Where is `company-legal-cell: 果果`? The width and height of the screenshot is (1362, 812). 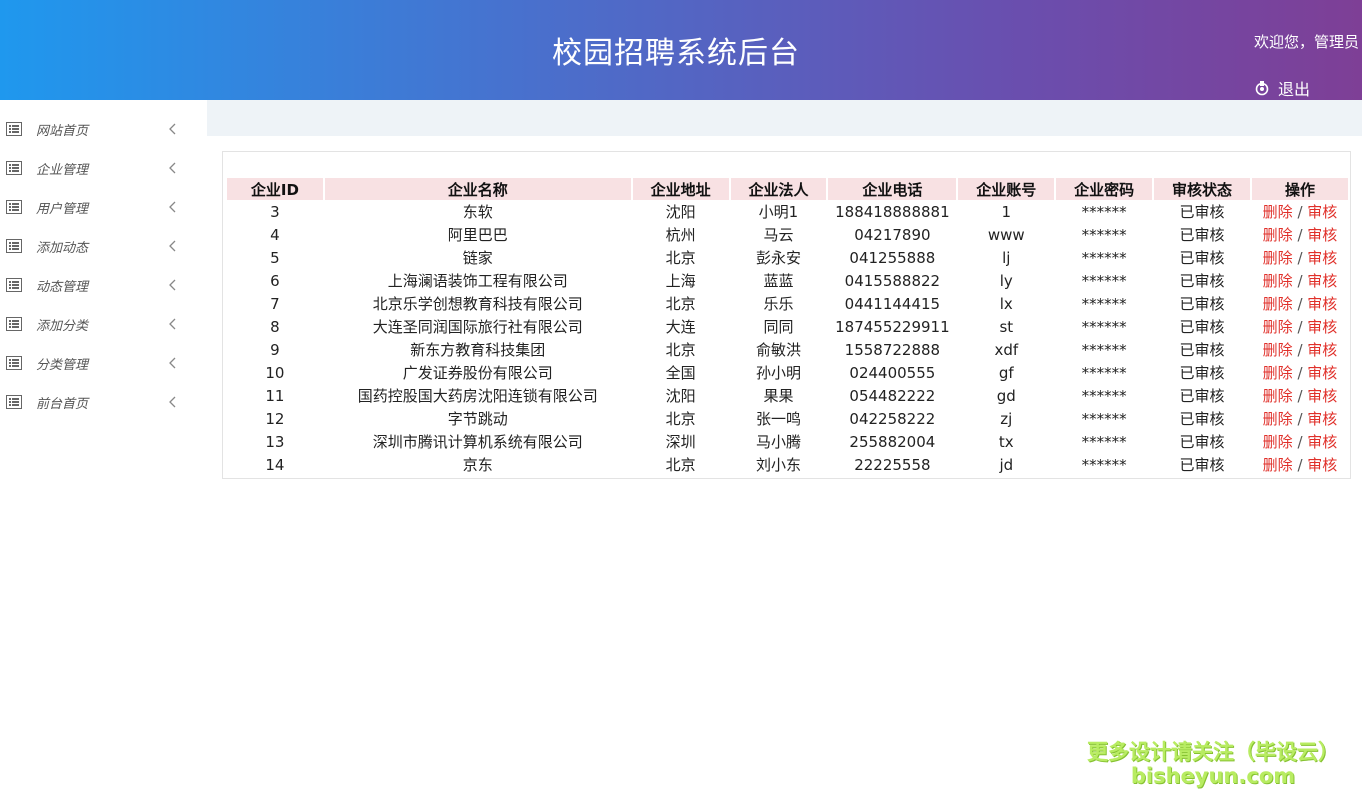 company-legal-cell: 果果 is located at coordinates (778, 396).